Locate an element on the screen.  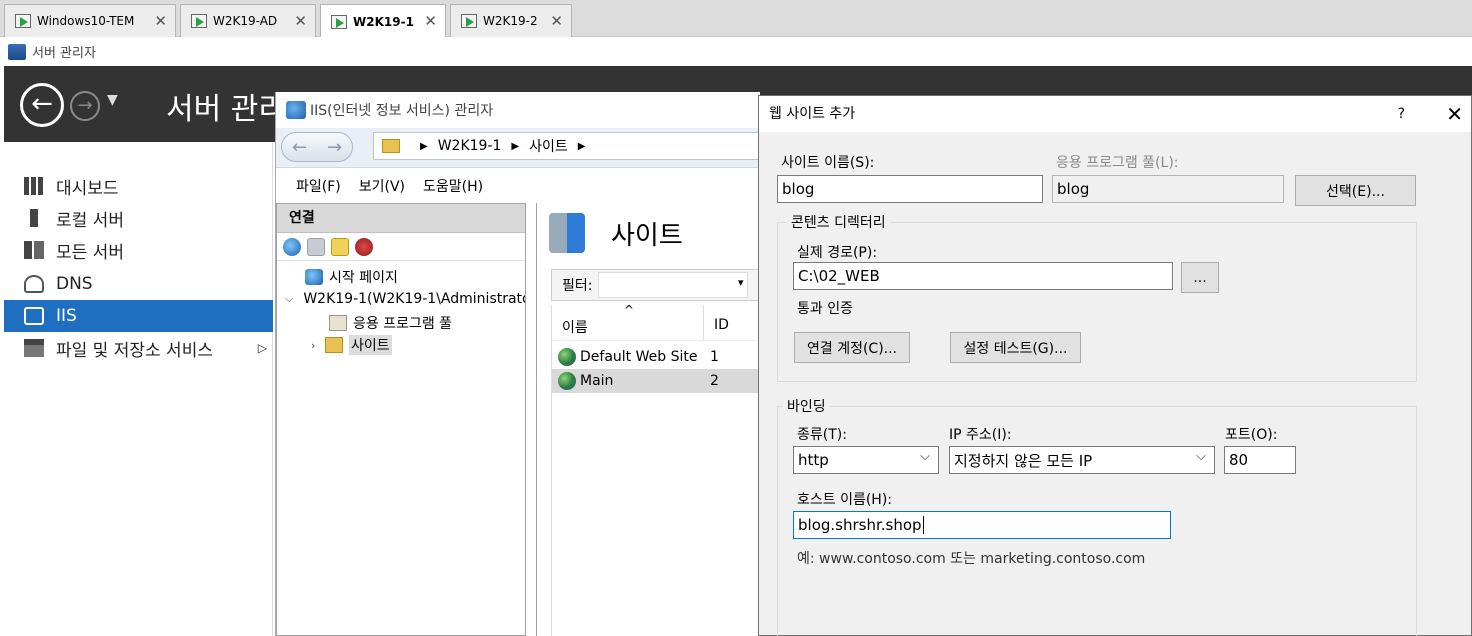
tree-node-start-page: 시작 페이지 is located at coordinates (351, 277).